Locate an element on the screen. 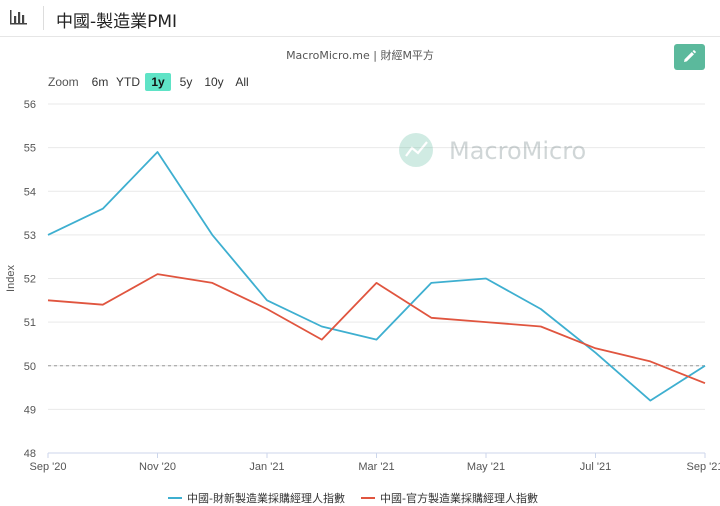  x-tick-label: Mar '21 is located at coordinates (376, 467).